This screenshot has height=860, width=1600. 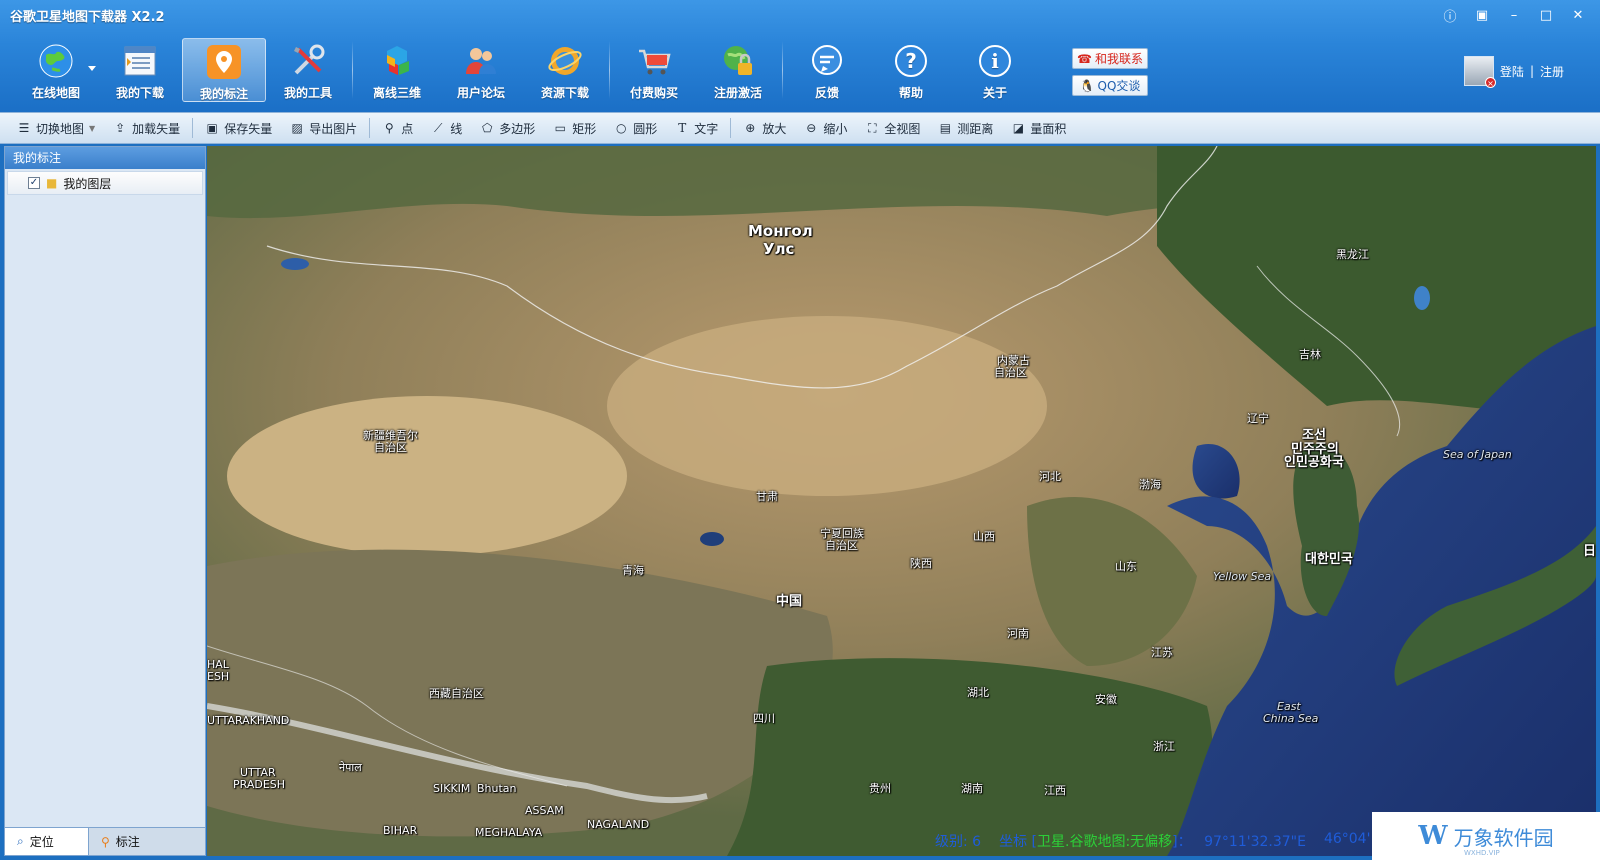 What do you see at coordinates (750, 128) in the screenshot?
I see `zoom-in-icon: ⊕` at bounding box center [750, 128].